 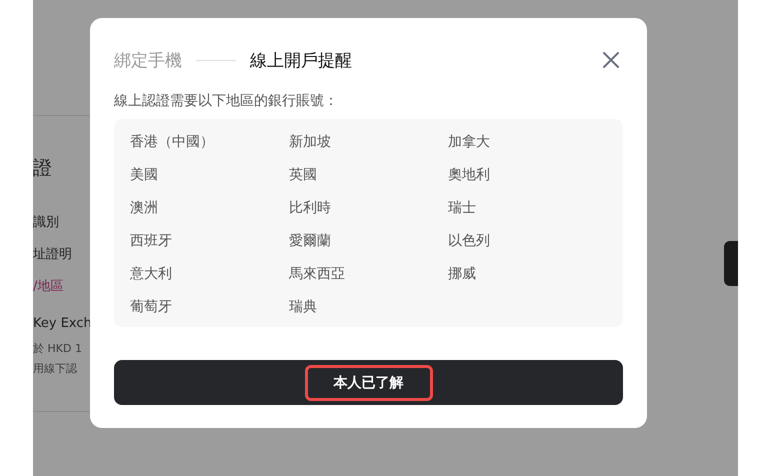 What do you see at coordinates (462, 207) in the screenshot?
I see `region-name: 瑞士` at bounding box center [462, 207].